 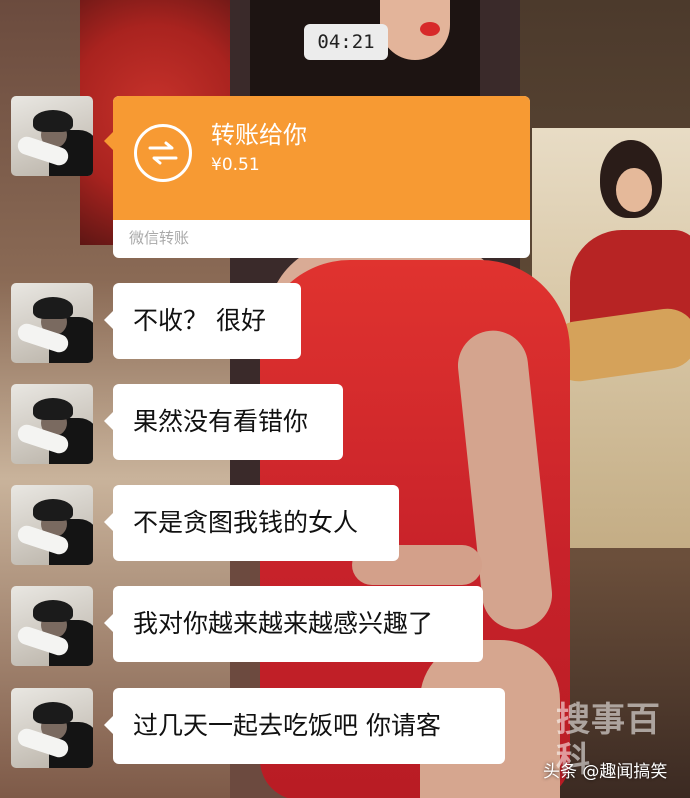 I want to click on message-bubble: 过几天一起去吃饭吧 你请客, so click(x=304, y=726).